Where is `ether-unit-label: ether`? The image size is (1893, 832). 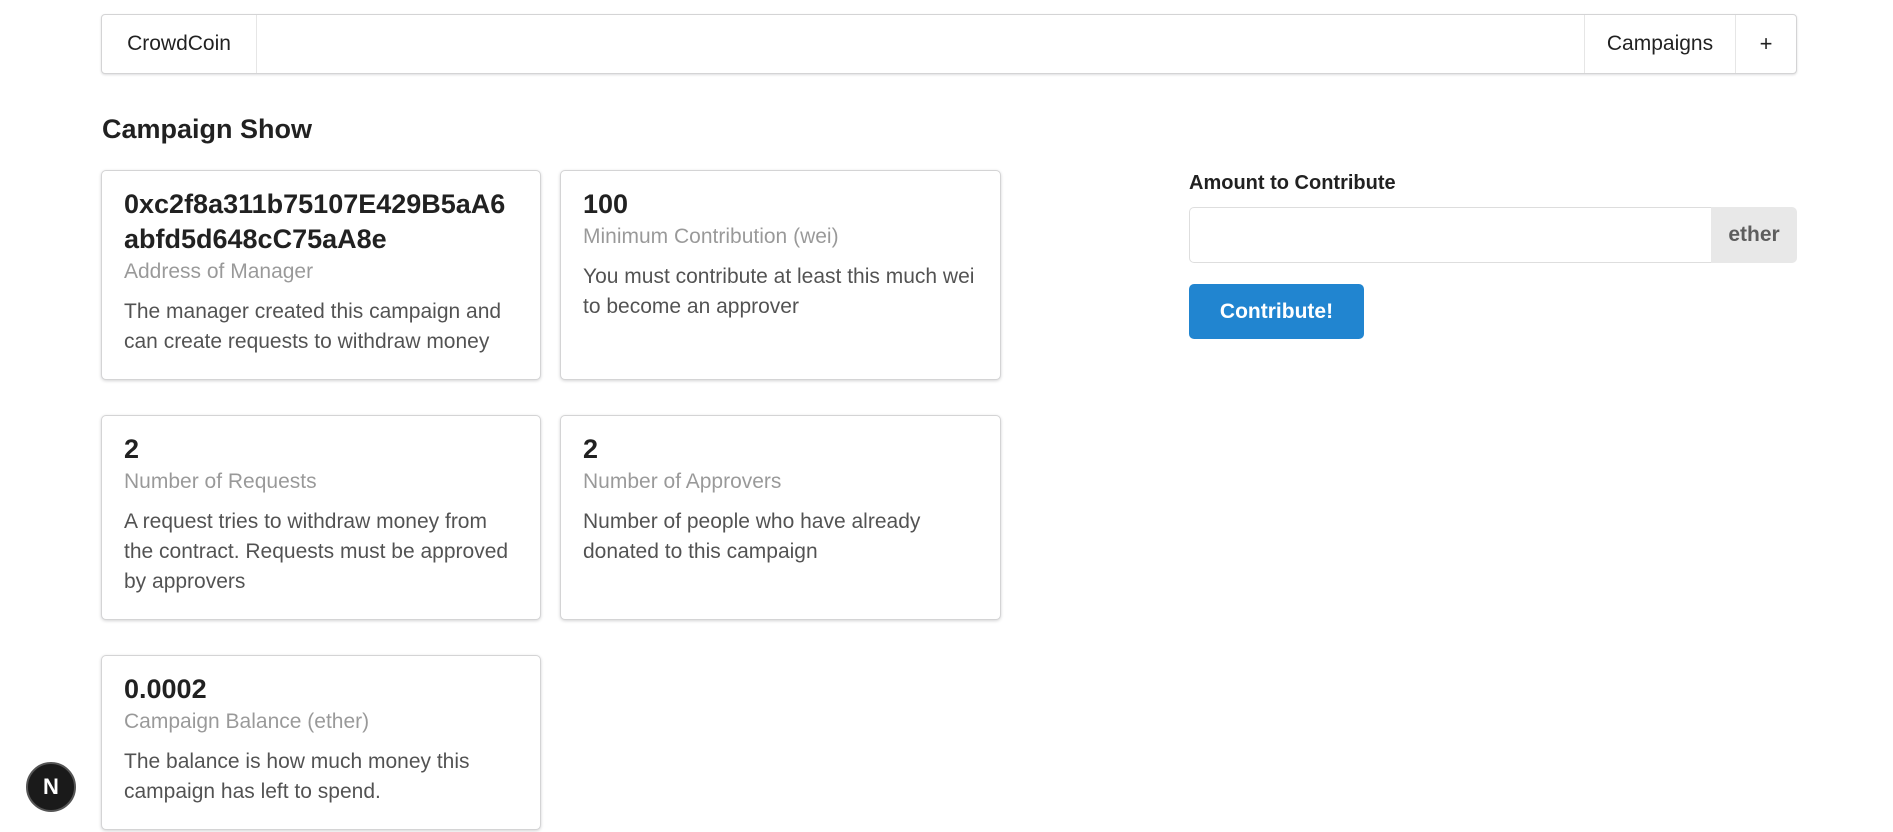
ether-unit-label: ether is located at coordinates (1754, 235).